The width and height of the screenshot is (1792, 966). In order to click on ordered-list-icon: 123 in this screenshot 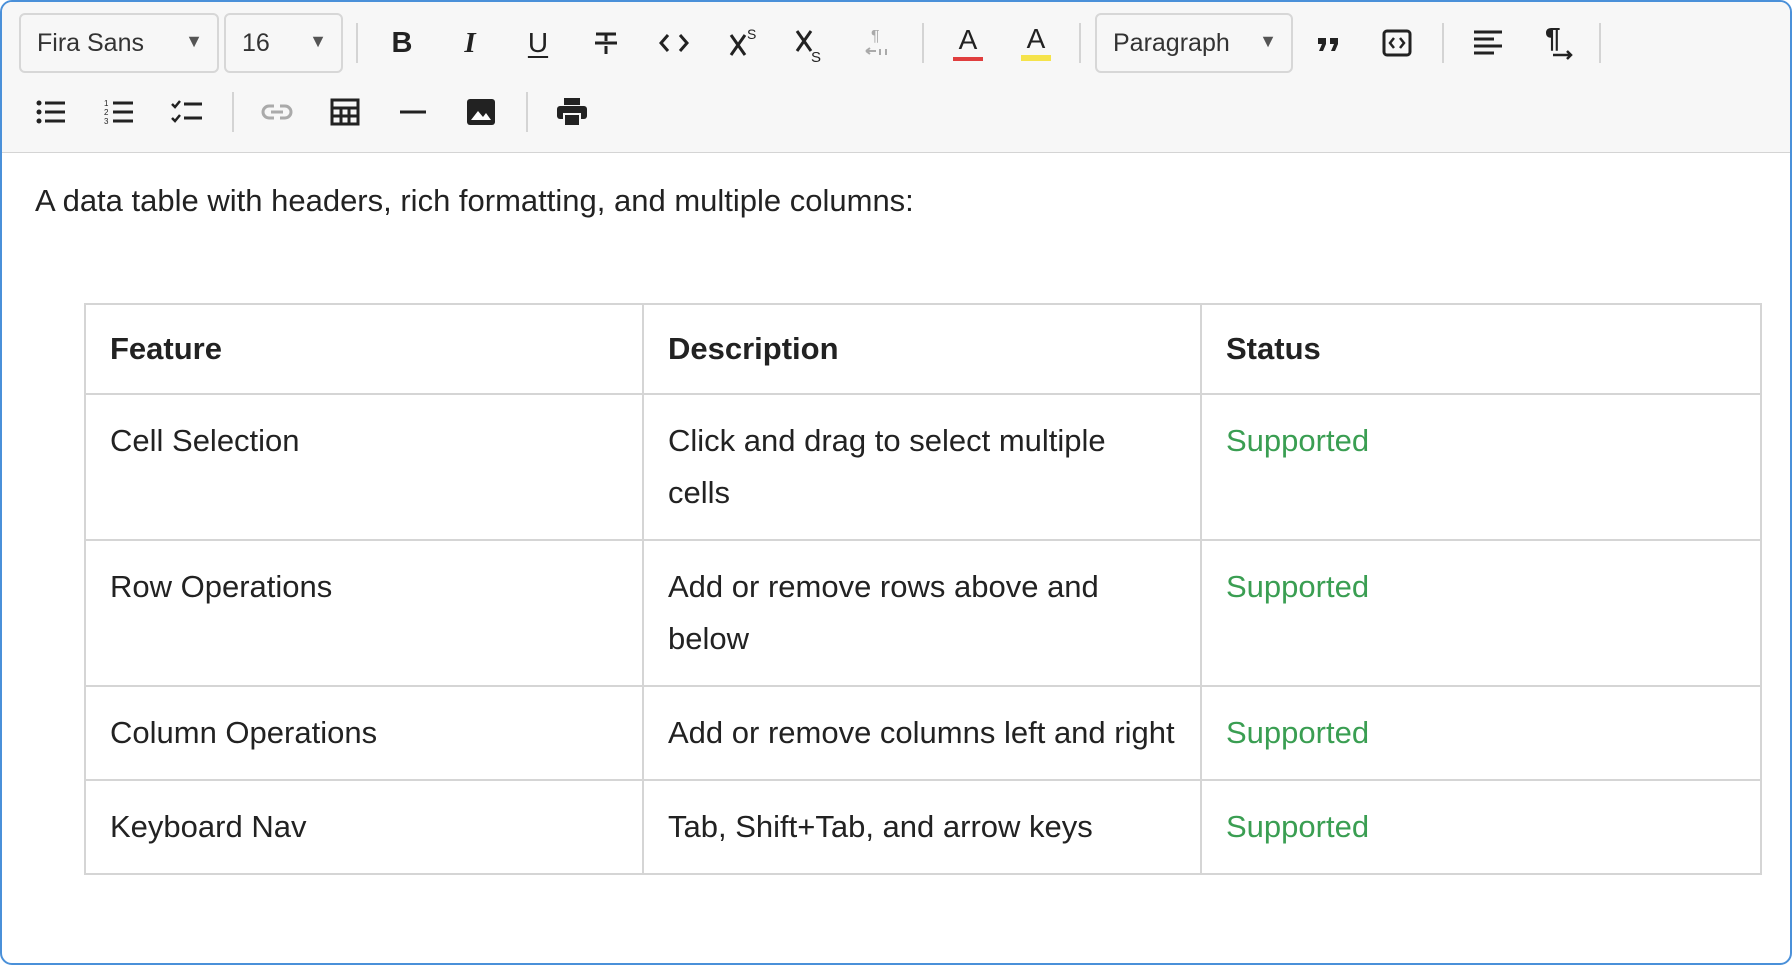, I will do `click(118, 112)`.